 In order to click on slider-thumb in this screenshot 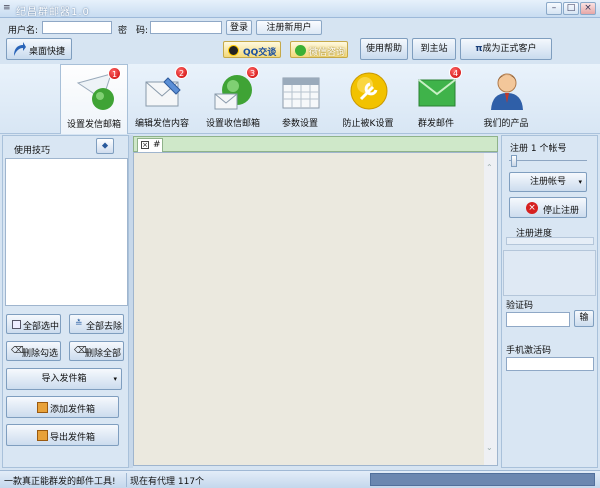, I will do `click(514, 161)`.